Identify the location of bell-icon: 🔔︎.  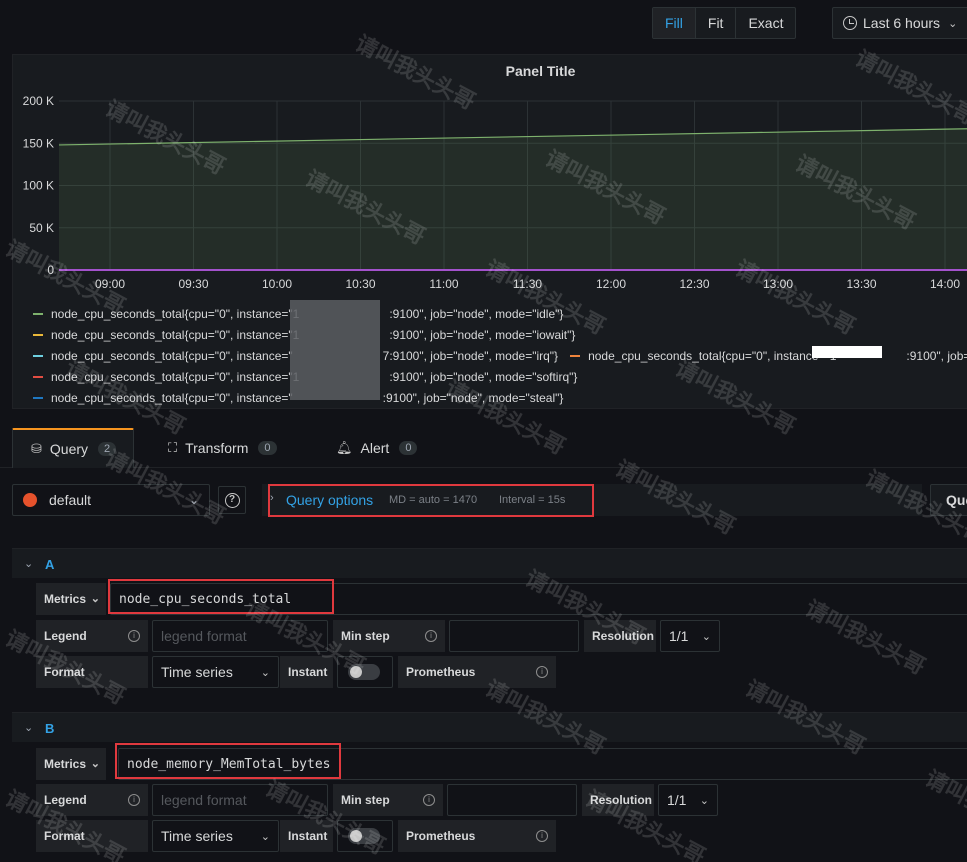
(344, 447).